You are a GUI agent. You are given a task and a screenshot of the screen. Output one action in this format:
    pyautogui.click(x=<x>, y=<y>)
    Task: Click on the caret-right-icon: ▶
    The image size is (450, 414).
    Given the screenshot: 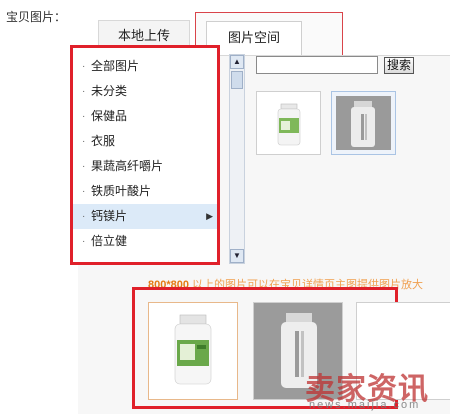 What is the action you would take?
    pyautogui.click(x=209, y=216)
    